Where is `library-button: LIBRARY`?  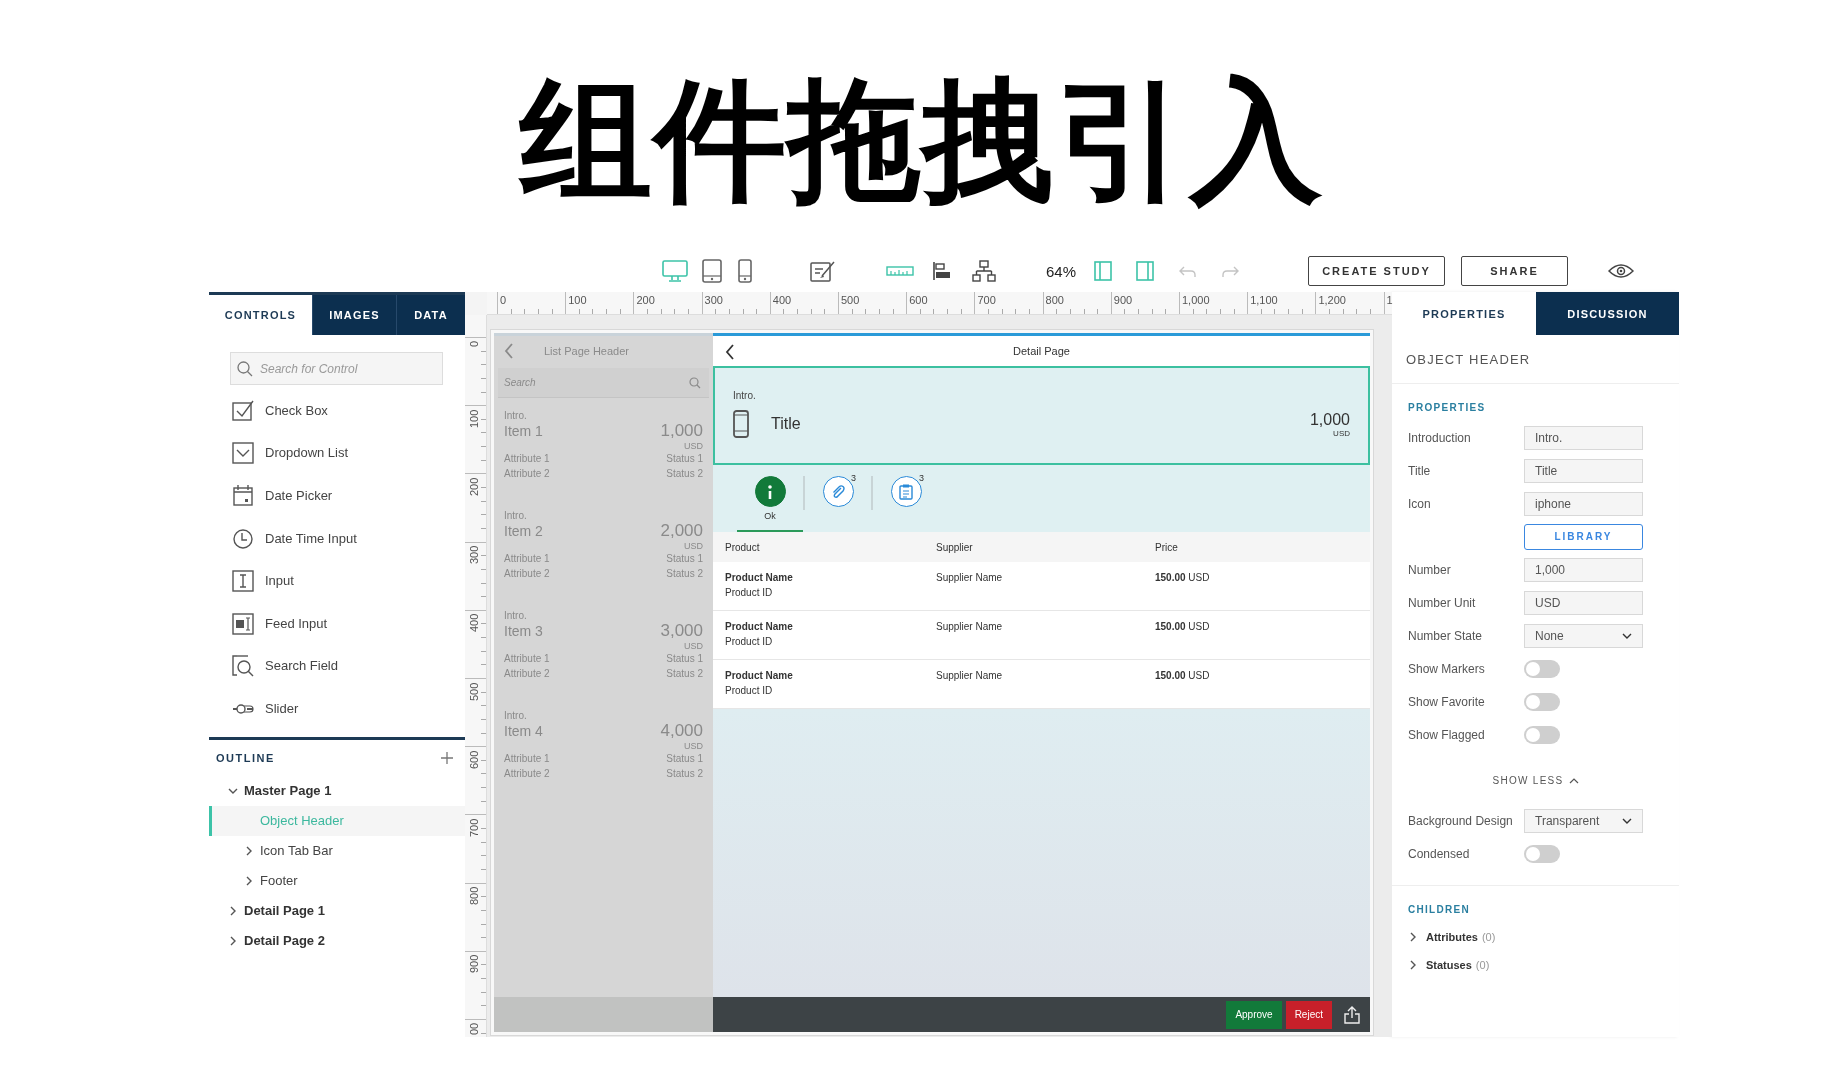
library-button: LIBRARY is located at coordinates (1583, 536).